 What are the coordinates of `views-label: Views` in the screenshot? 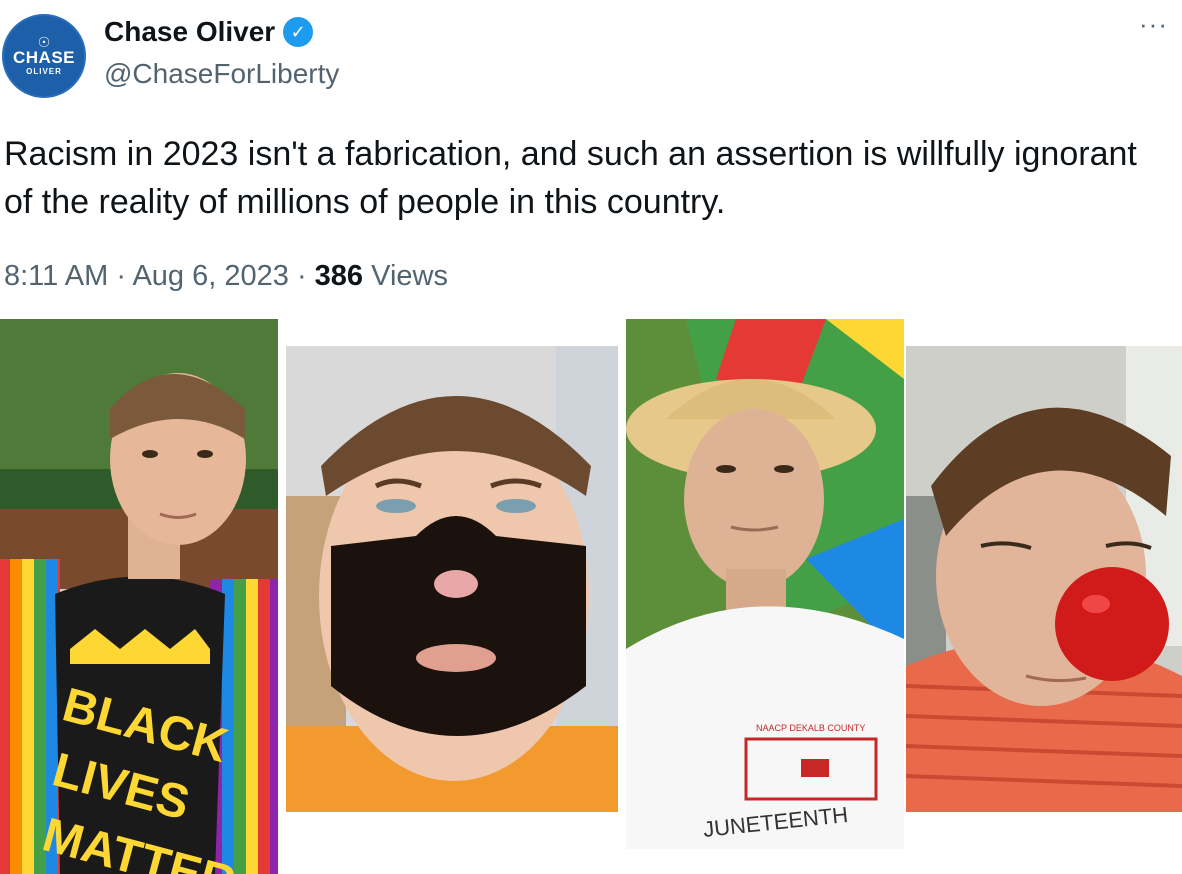 It's located at (409, 276).